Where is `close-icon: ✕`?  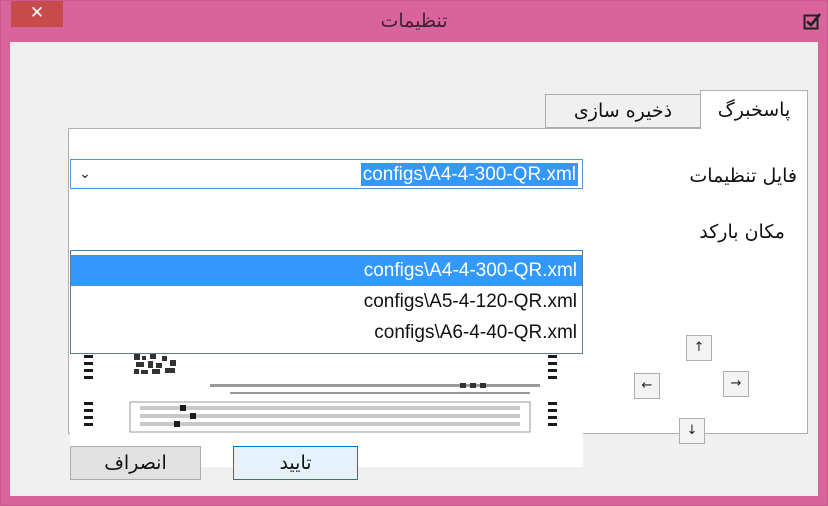
close-icon: ✕ is located at coordinates (37, 13).